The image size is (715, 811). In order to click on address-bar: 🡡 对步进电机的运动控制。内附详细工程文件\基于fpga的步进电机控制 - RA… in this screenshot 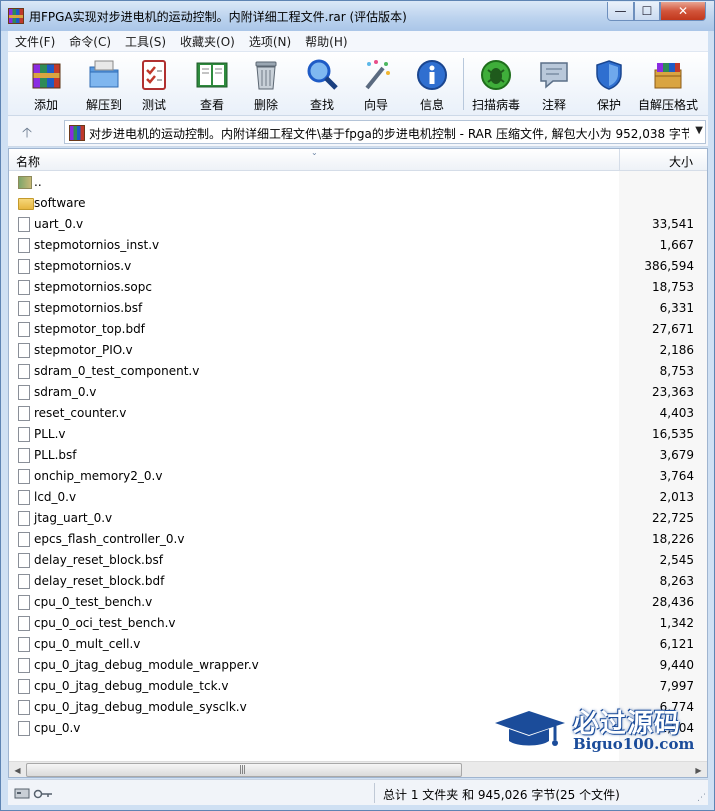, I will do `click(358, 131)`.